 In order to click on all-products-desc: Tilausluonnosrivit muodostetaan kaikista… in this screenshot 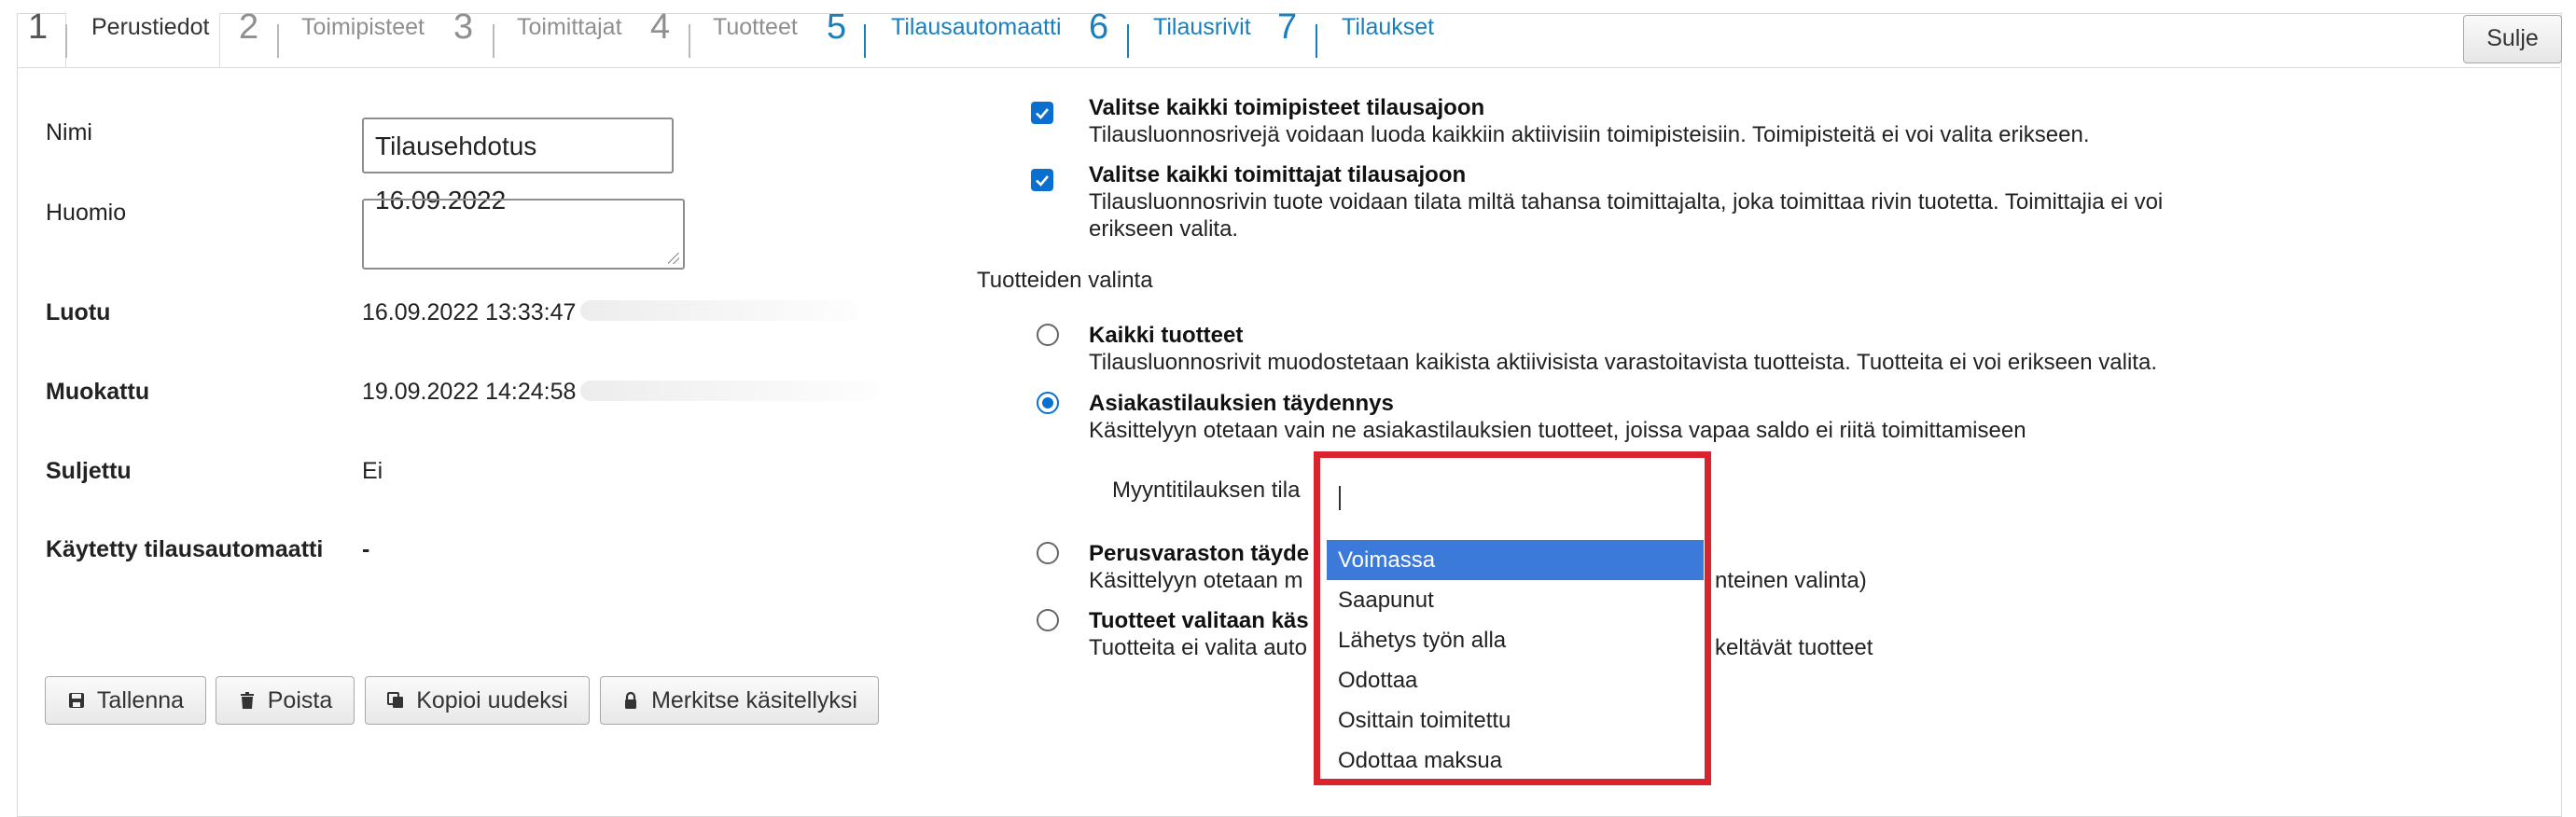, I will do `click(1623, 362)`.